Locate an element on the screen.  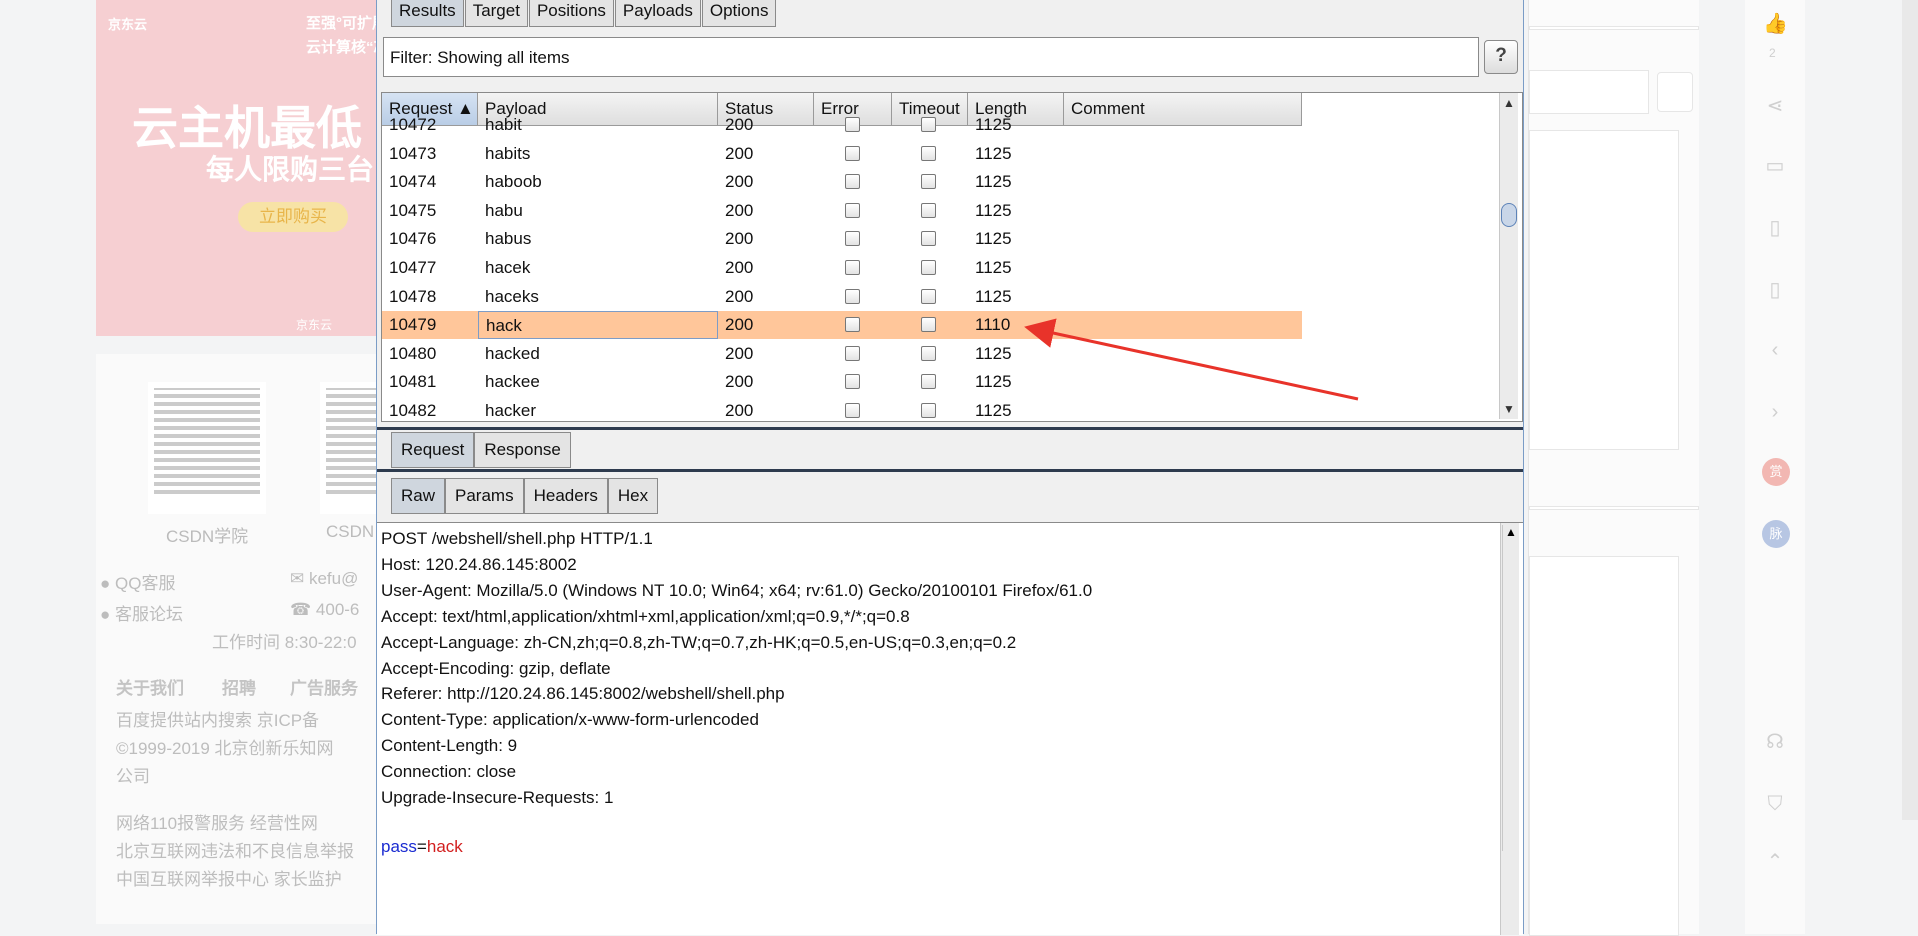
jobs-link: 招聘 is located at coordinates (239, 686).